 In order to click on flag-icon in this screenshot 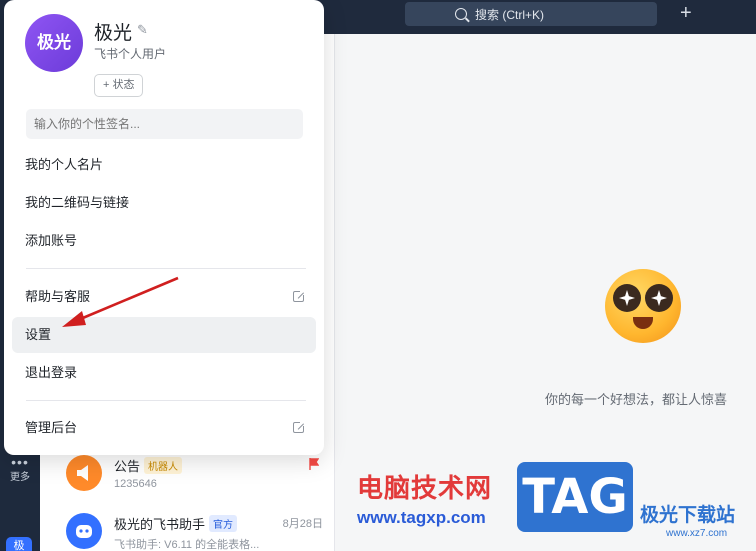, I will do `click(314, 464)`.